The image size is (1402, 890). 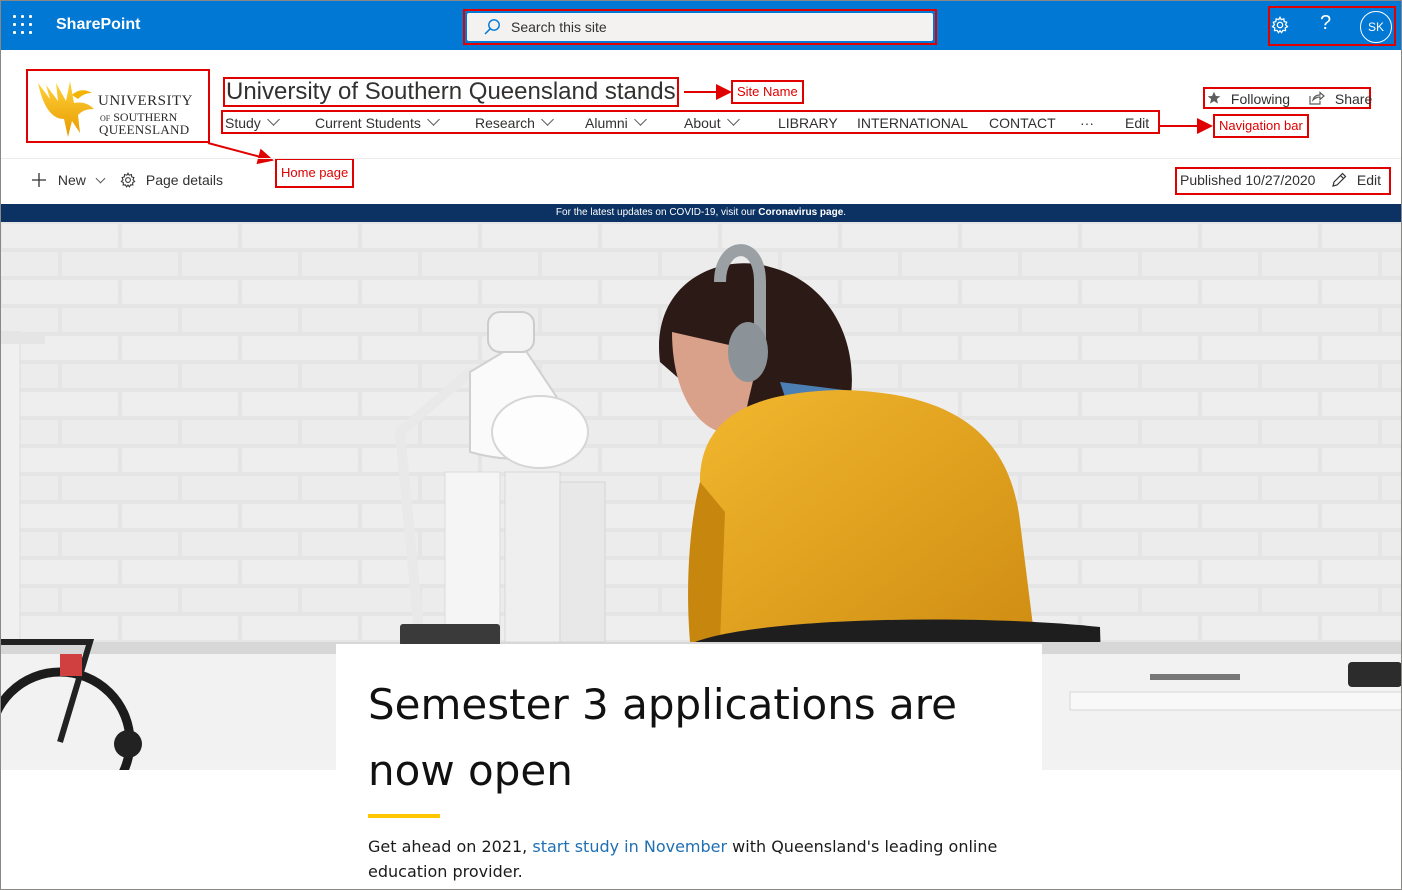 I want to click on page-details-button: Page details, so click(x=171, y=180).